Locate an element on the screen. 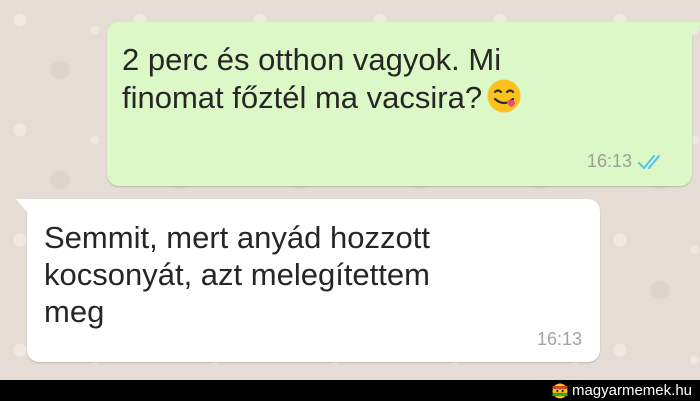 Image resolution: width=700 pixels, height=401 pixels. incoming-message-meta: 16:13 is located at coordinates (559, 339).